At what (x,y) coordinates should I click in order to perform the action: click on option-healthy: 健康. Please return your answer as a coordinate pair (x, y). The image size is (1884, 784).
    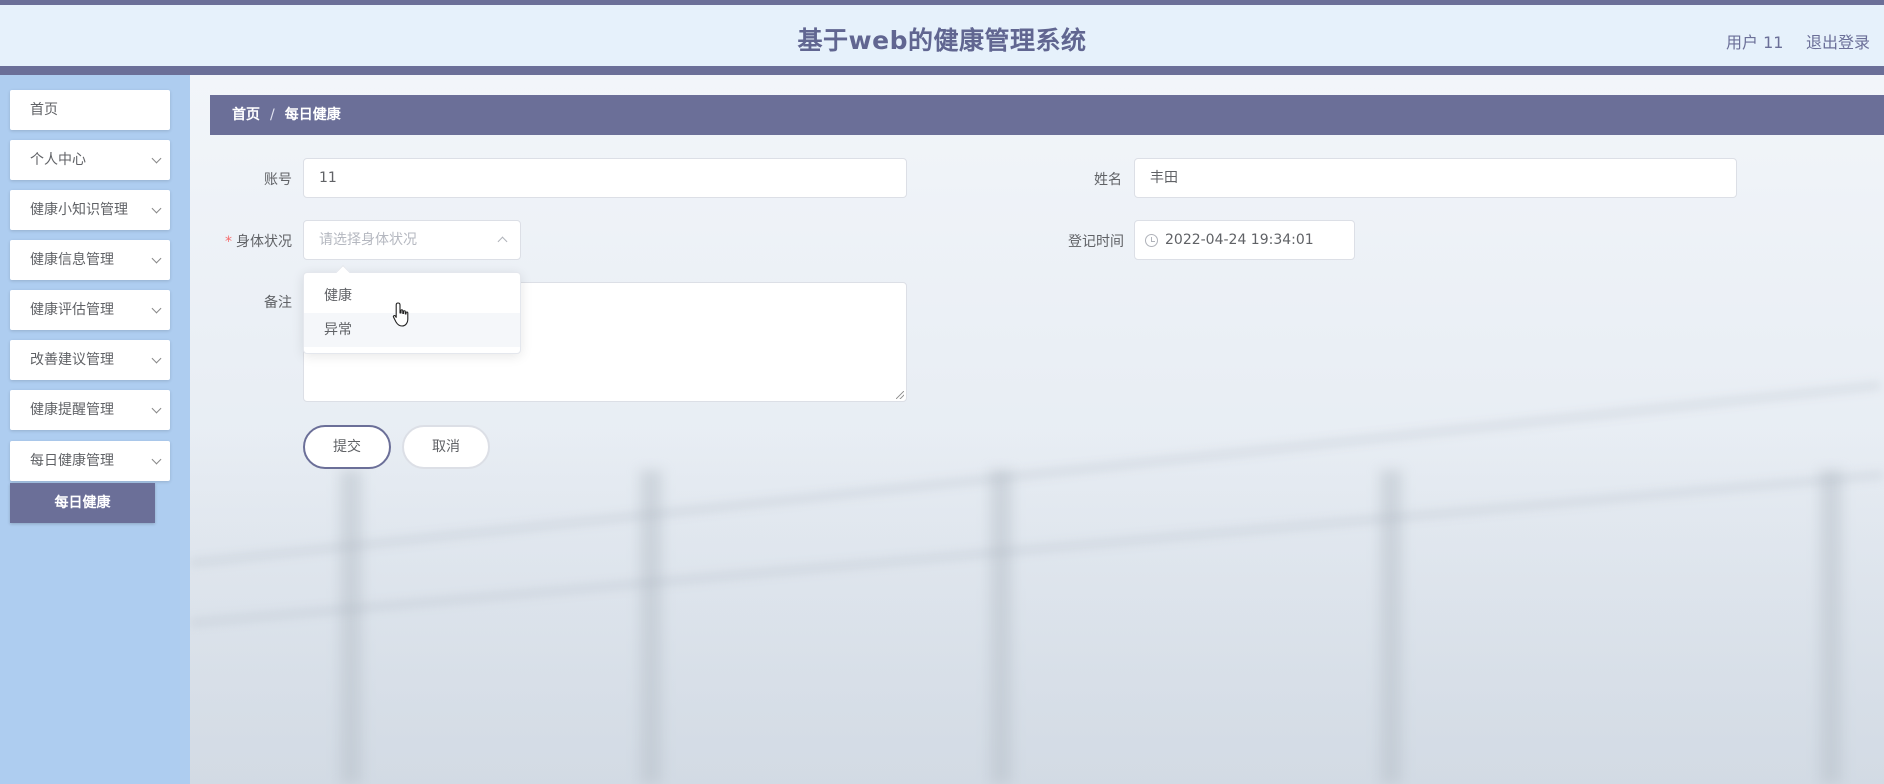
    Looking at the image, I should click on (412, 296).